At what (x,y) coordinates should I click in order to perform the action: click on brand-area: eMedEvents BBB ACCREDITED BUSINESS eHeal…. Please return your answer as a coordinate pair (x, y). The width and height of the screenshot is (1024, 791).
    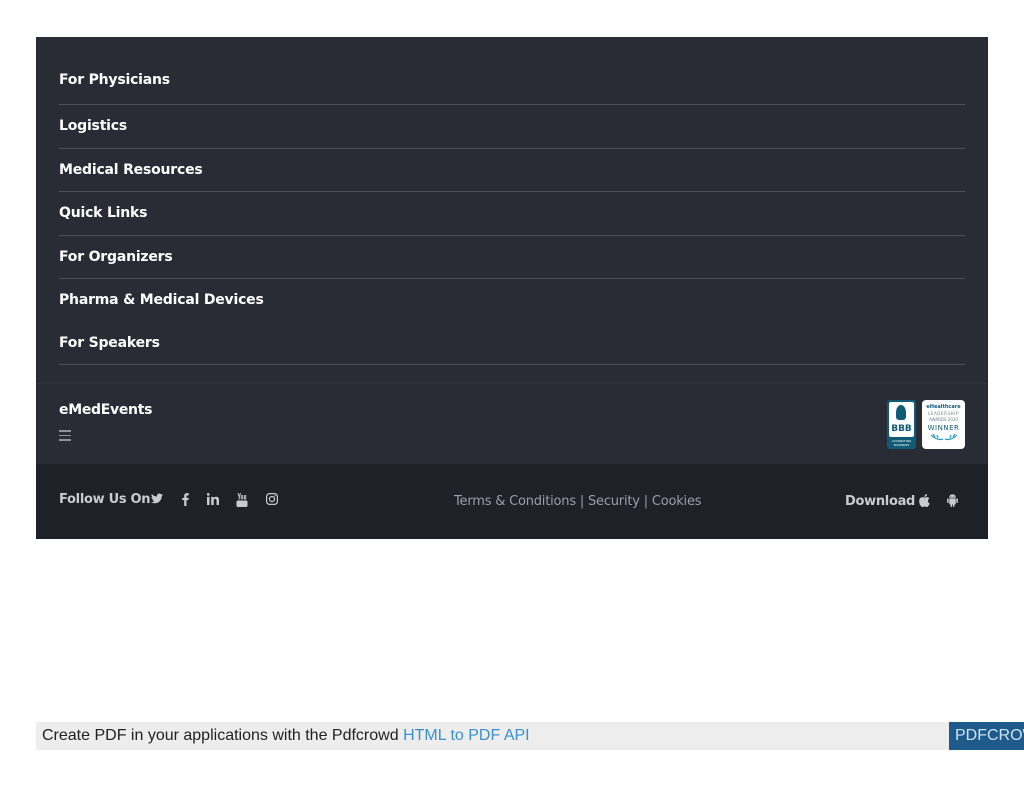
    Looking at the image, I should click on (512, 423).